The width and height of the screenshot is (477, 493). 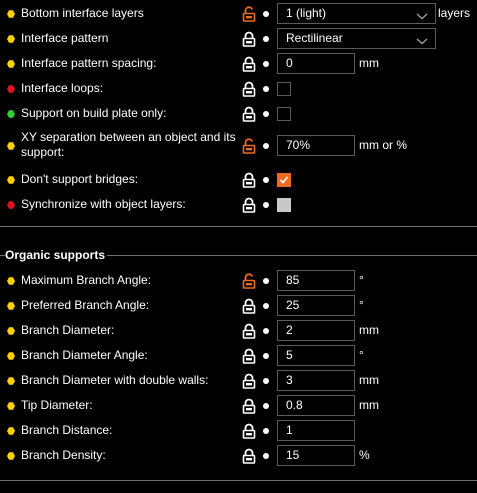 What do you see at coordinates (238, 205) in the screenshot?
I see `setting-row-synchronize-with-object-layers: Synchronize with object layers:` at bounding box center [238, 205].